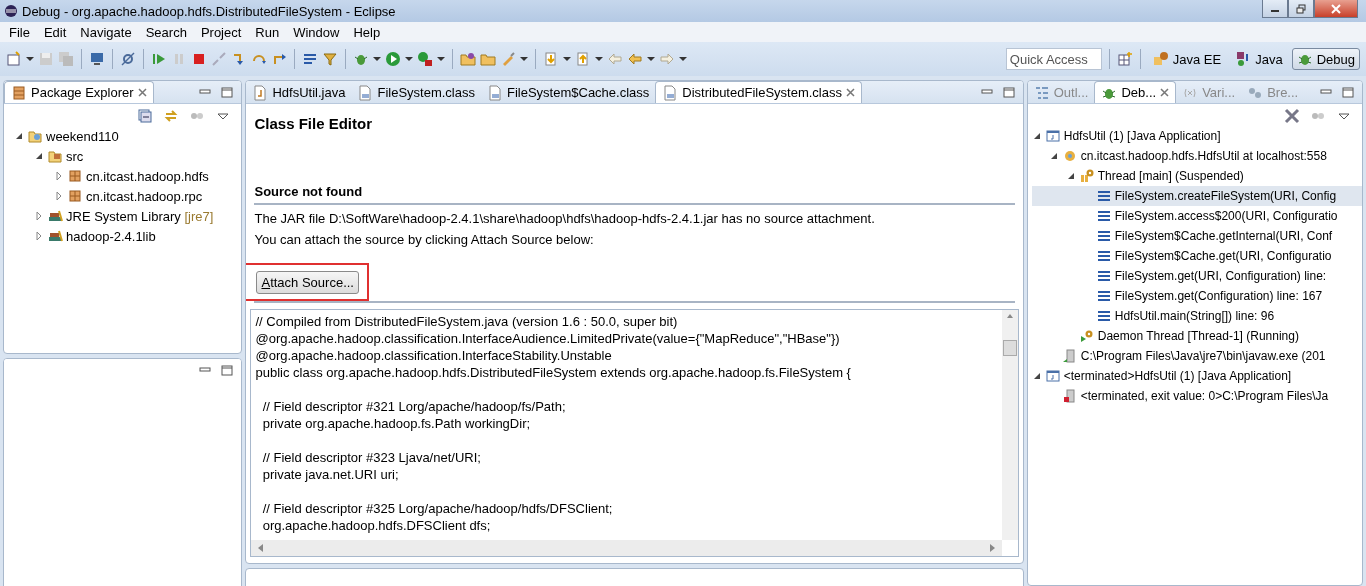  What do you see at coordinates (396, 423) in the screenshot?
I see `code-line: private org.apache.hadoop.fs.Path workingDir;` at bounding box center [396, 423].